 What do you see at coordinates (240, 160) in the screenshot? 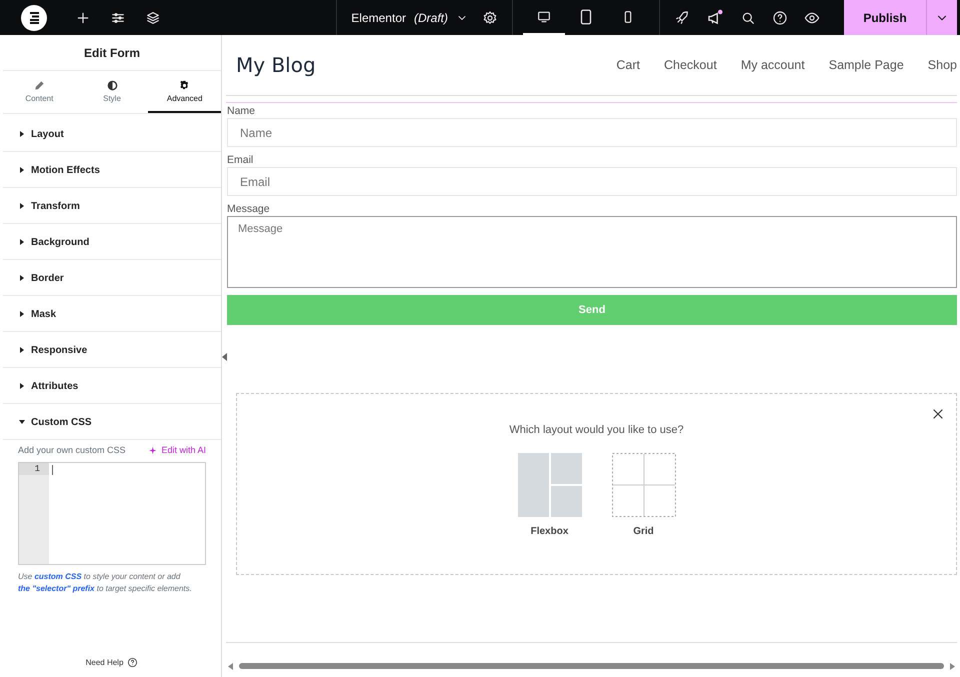
I see `field-label: Email` at bounding box center [240, 160].